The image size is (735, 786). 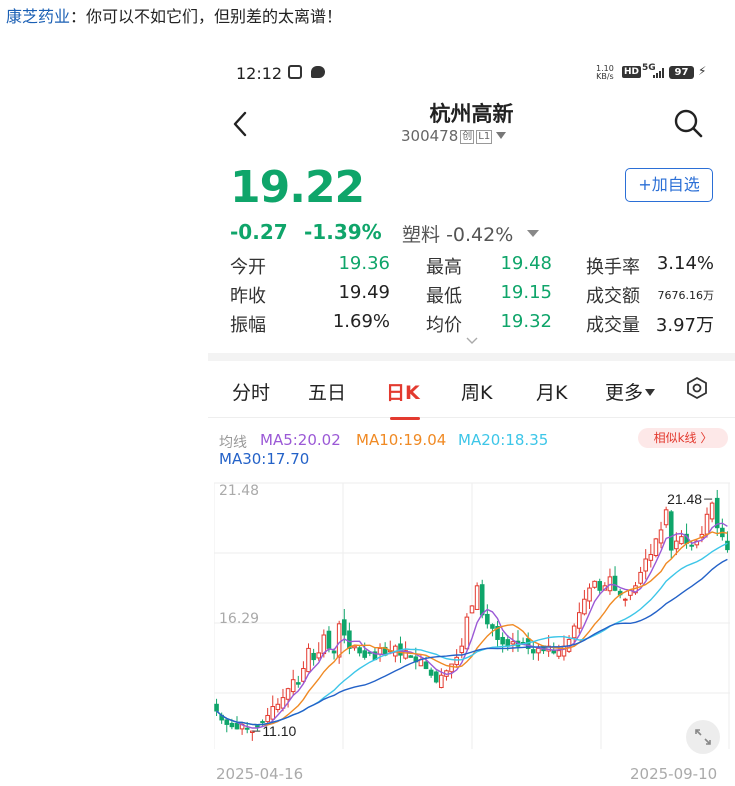 What do you see at coordinates (526, 292) in the screenshot?
I see `stat-value: 19.15` at bounding box center [526, 292].